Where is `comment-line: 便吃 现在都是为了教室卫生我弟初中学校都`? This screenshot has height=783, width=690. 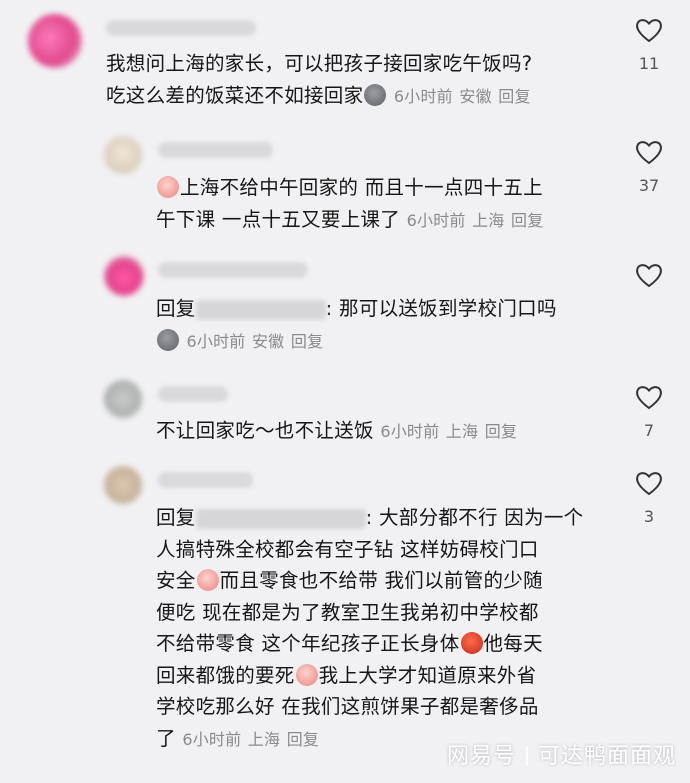 comment-line: 便吃 现在都是为了教室卫生我弟初中学校都 is located at coordinates (347, 612).